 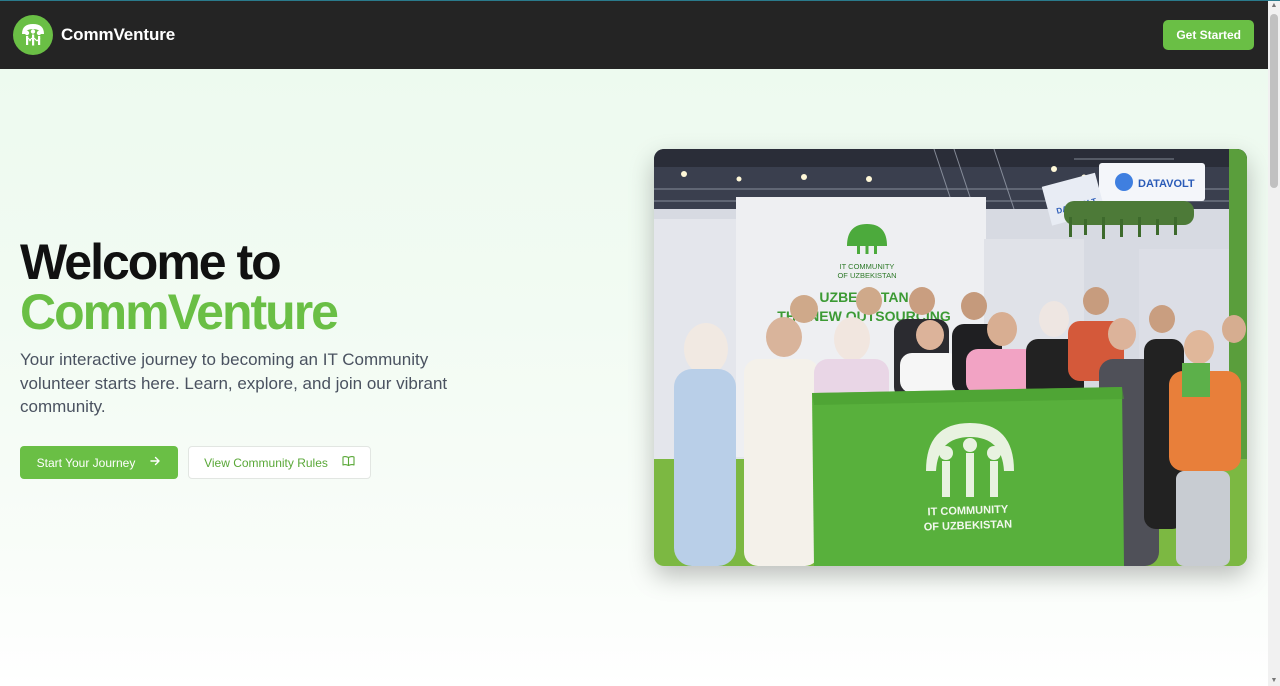 What do you see at coordinates (33, 34) in the screenshot?
I see `tree-people-logo-icon` at bounding box center [33, 34].